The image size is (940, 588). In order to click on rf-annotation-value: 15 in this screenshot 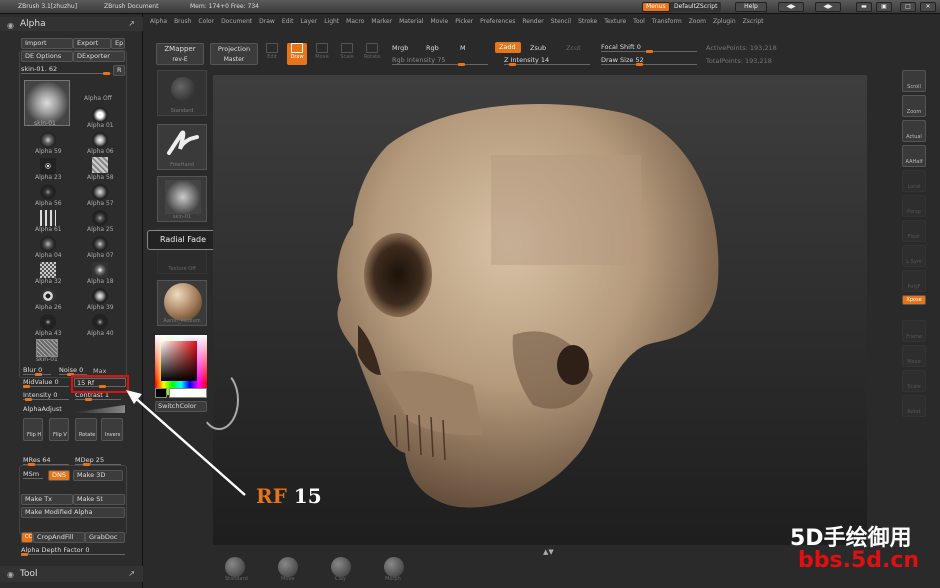, I will do `click(307, 496)`.